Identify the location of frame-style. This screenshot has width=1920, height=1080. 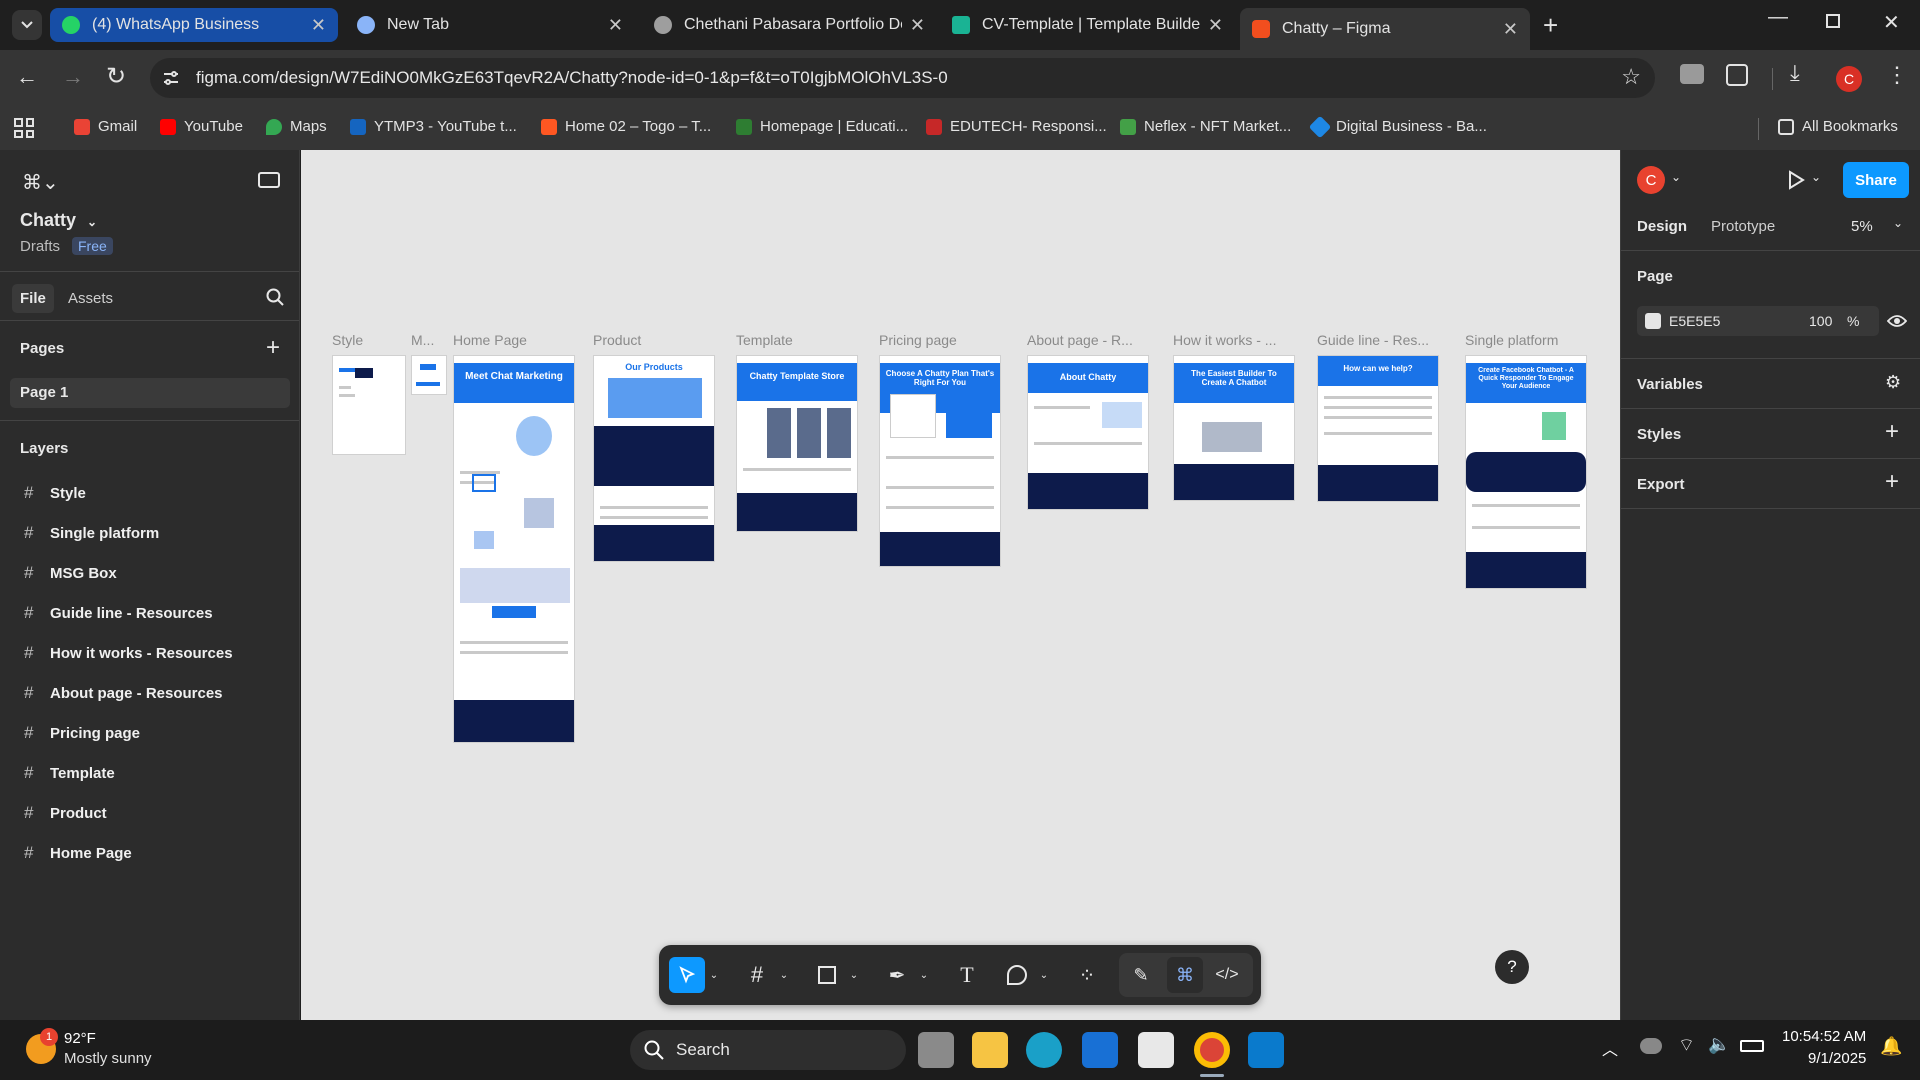
(369, 405).